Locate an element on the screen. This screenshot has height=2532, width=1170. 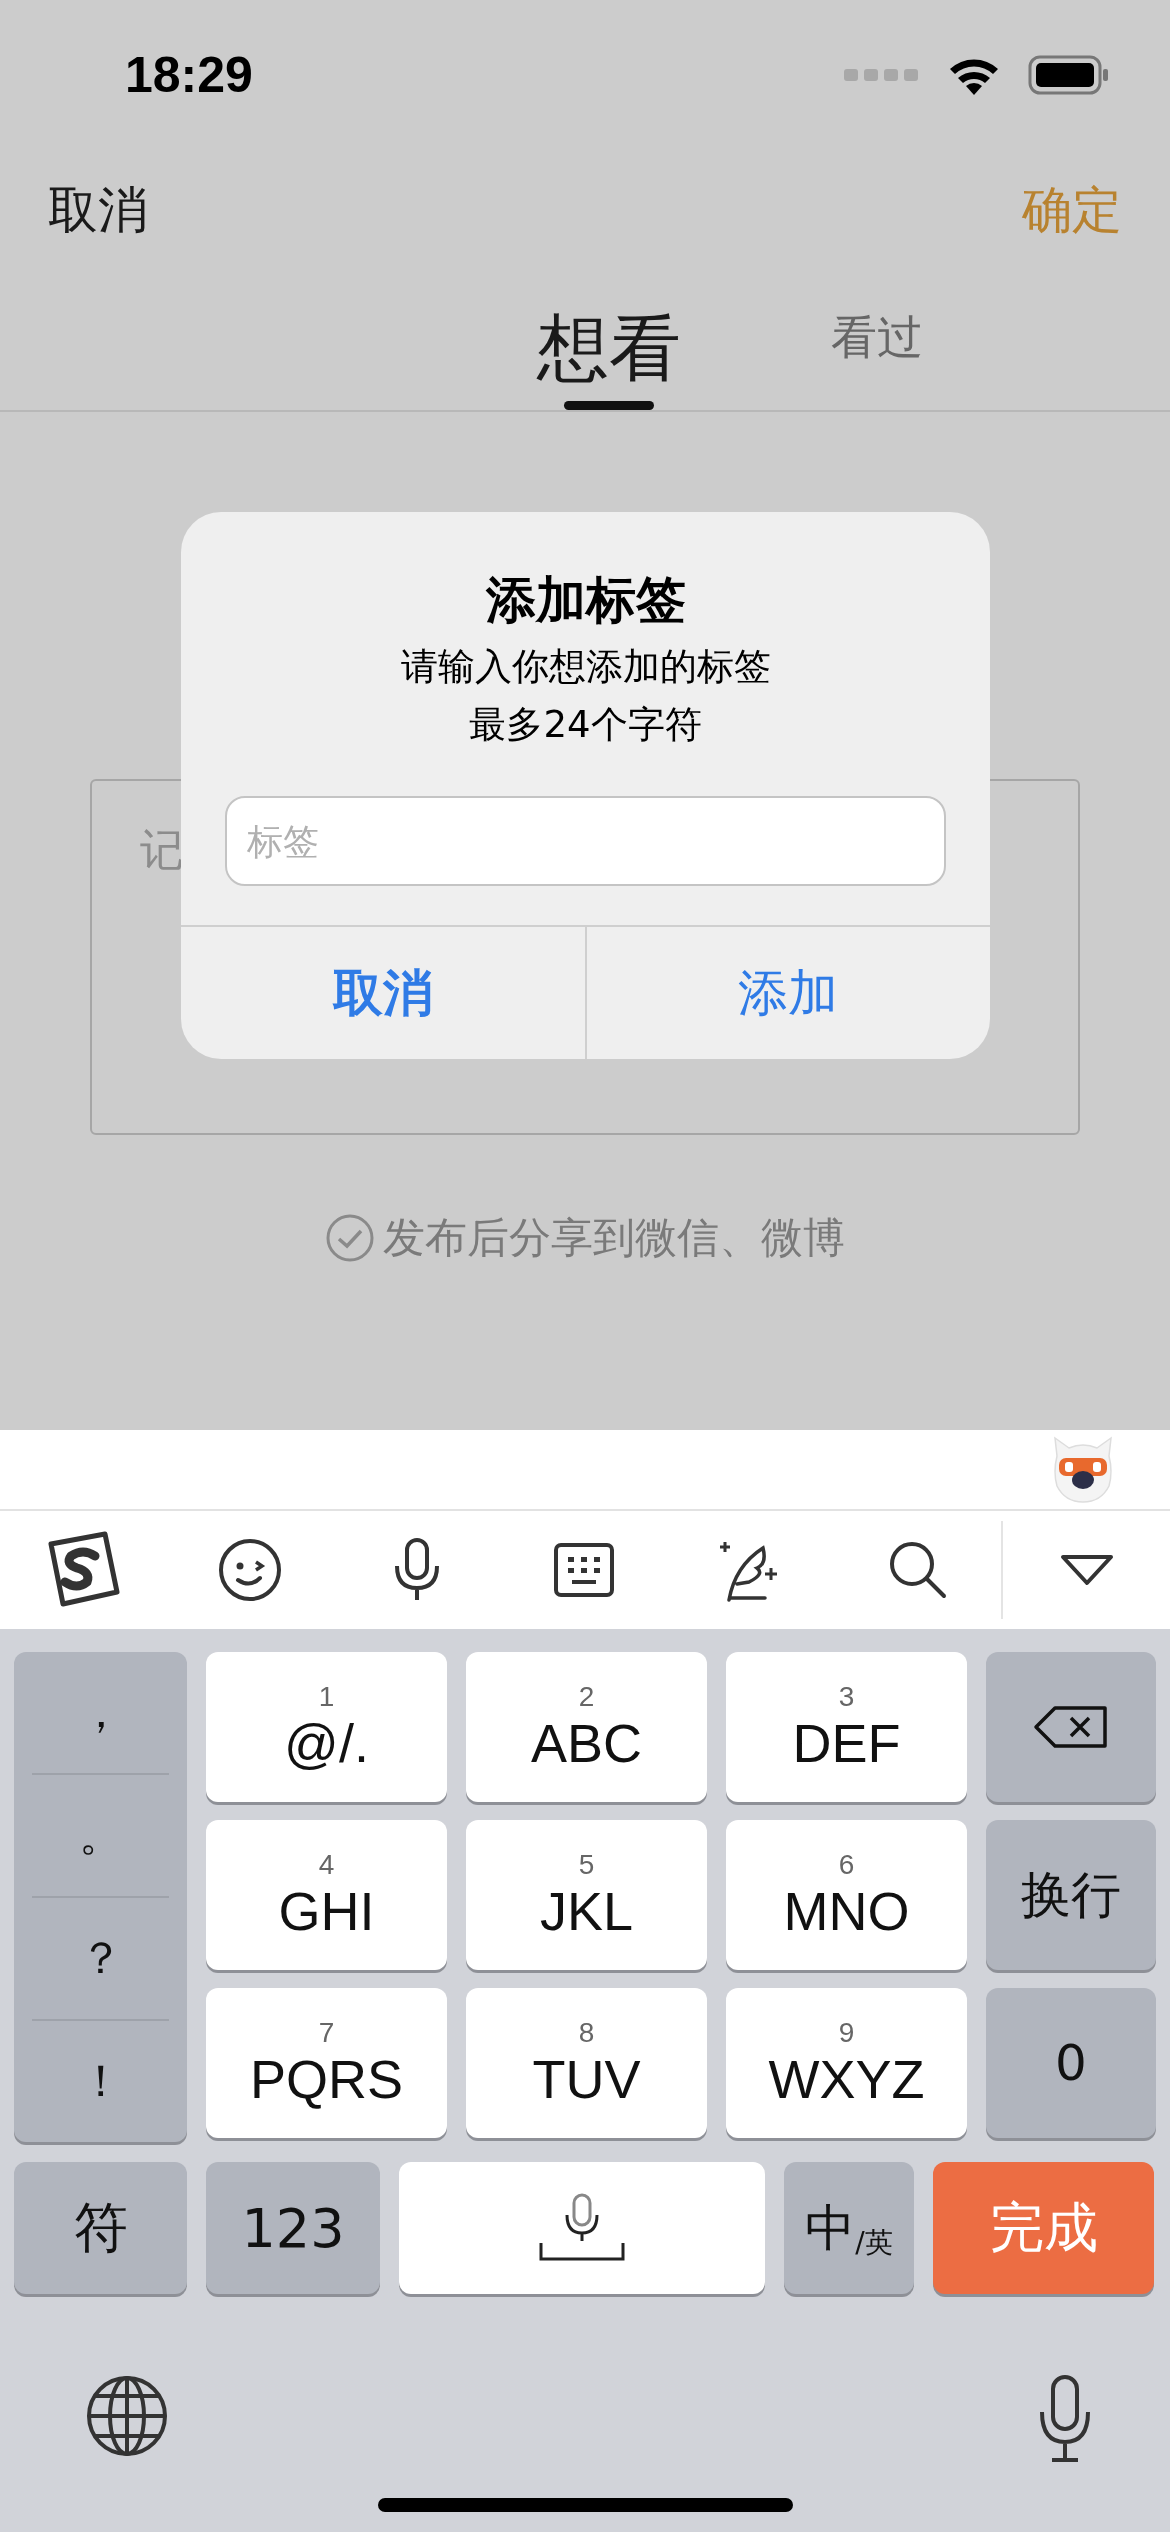
note-placeholder: 记 is located at coordinates (162, 849).